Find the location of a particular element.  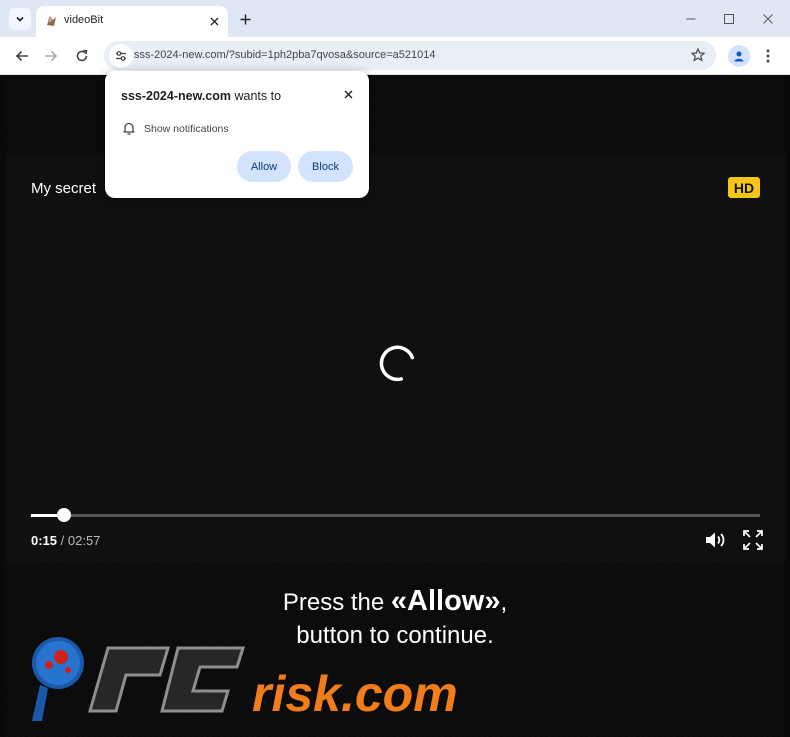

progress-bar is located at coordinates (395, 515).